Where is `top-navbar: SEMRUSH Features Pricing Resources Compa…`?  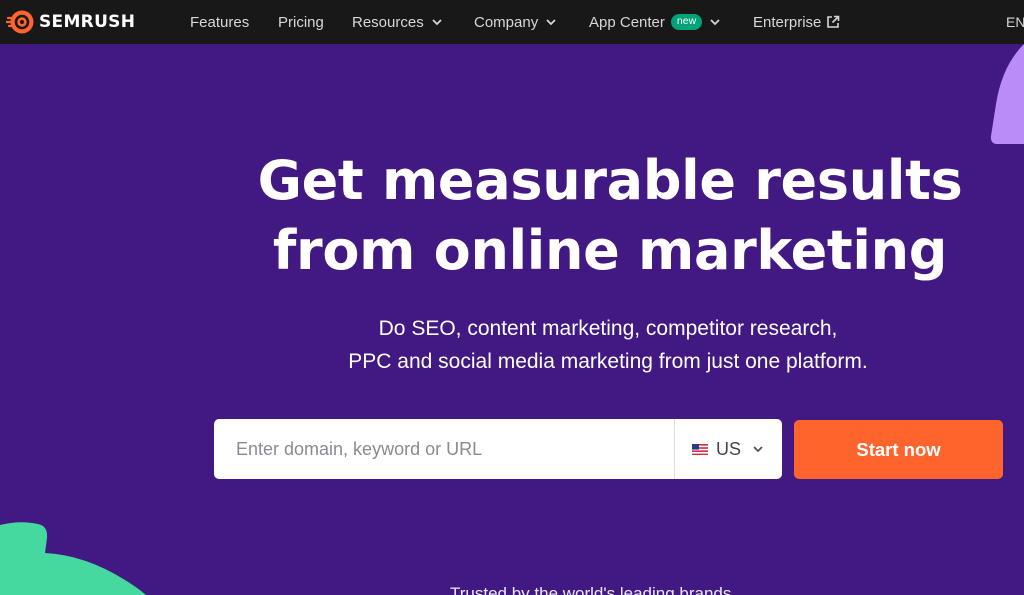 top-navbar: SEMRUSH Features Pricing Resources Compa… is located at coordinates (512, 22).